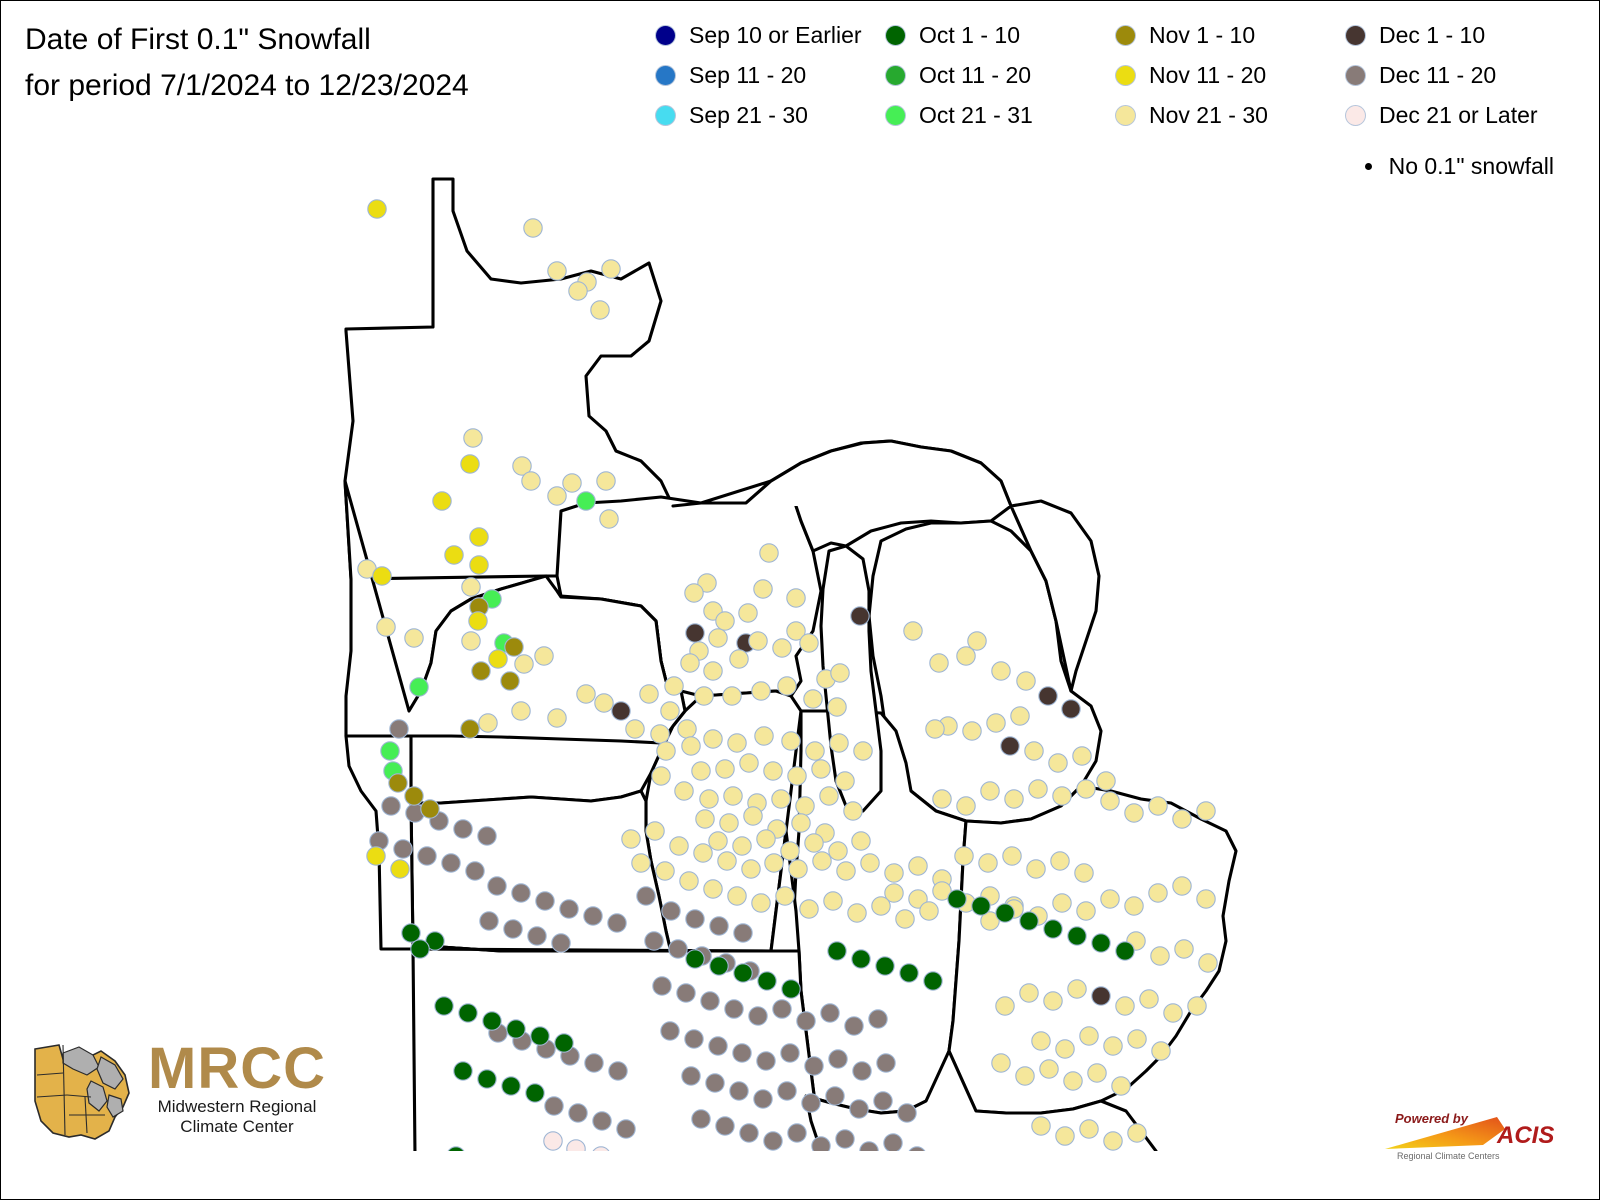 The height and width of the screenshot is (1200, 1600). What do you see at coordinates (1231, 115) in the screenshot?
I see `legend-item: Nov 21 - 30` at bounding box center [1231, 115].